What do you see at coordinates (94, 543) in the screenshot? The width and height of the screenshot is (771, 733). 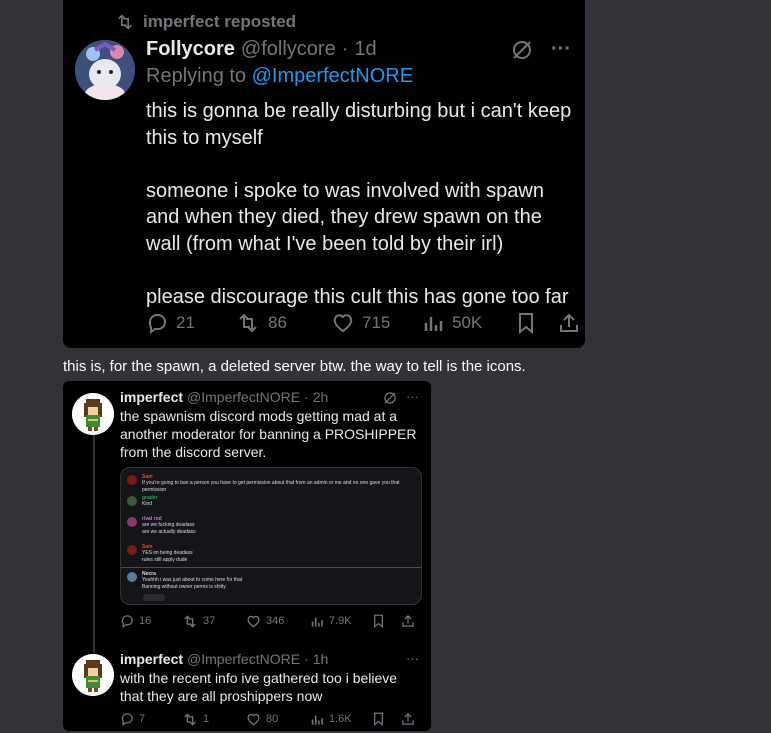 I see `thread-connector` at bounding box center [94, 543].